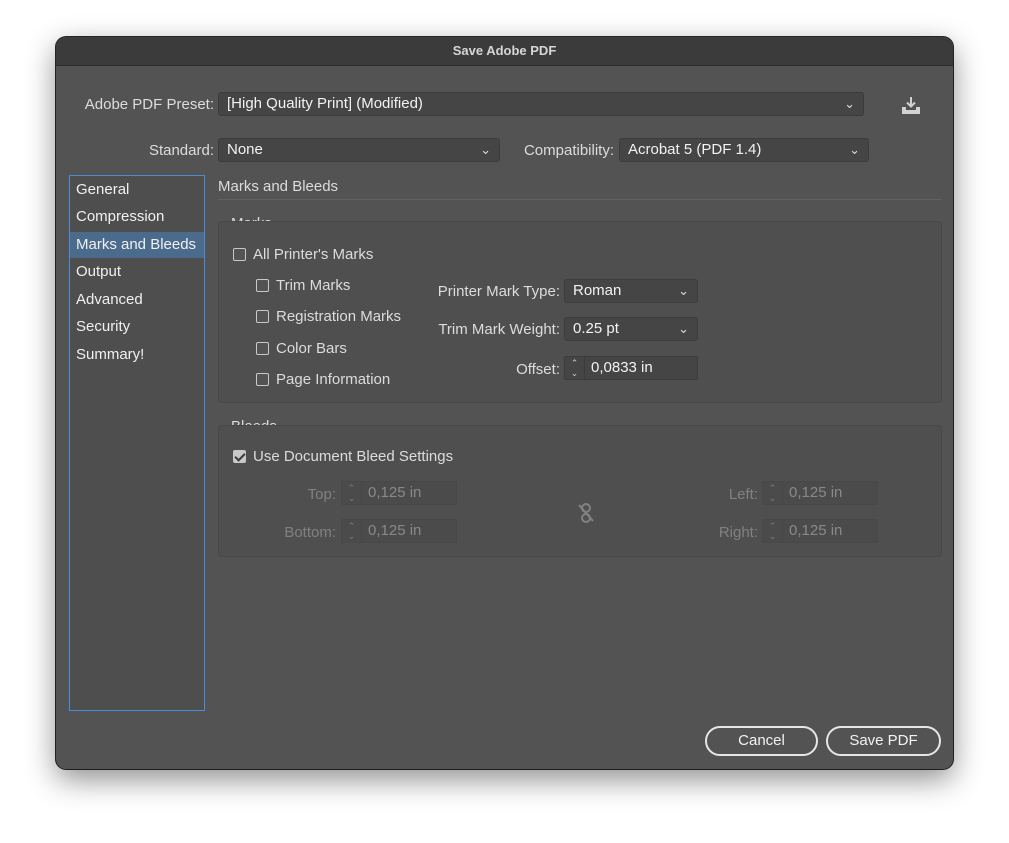 This screenshot has height=843, width=1009. What do you see at coordinates (816, 530) in the screenshot?
I see `bleed-right-value: 0,125 in` at bounding box center [816, 530].